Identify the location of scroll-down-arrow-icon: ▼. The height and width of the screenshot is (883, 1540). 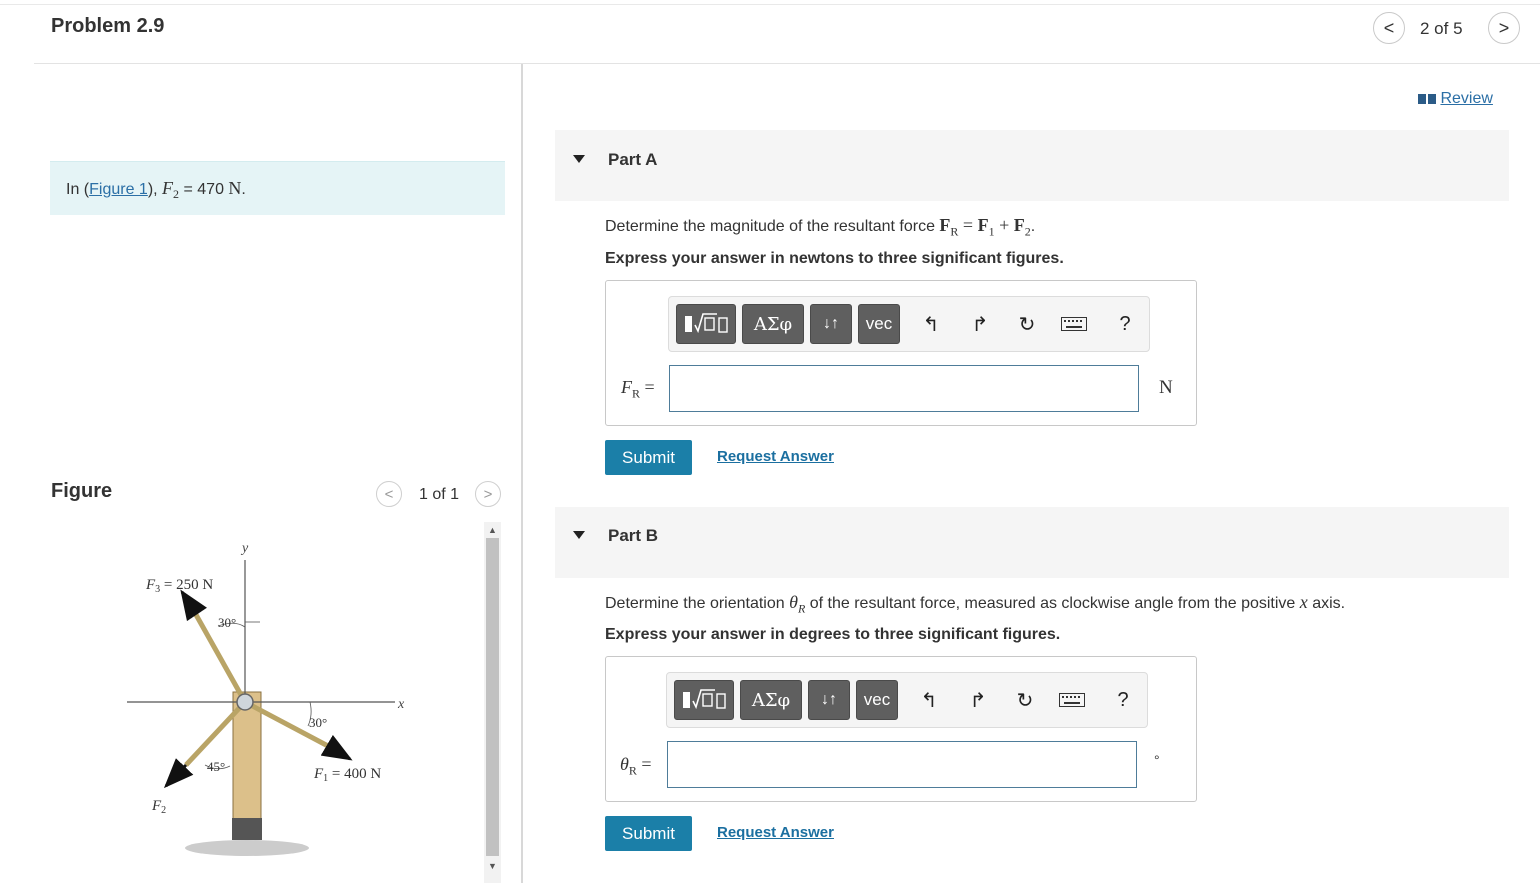
(492, 866).